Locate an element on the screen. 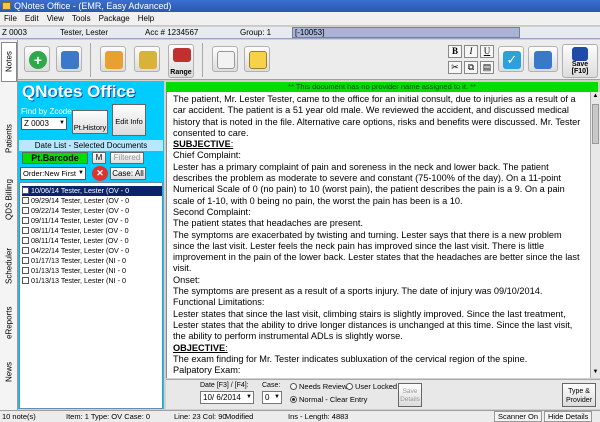  menu-view: View is located at coordinates (55, 18).